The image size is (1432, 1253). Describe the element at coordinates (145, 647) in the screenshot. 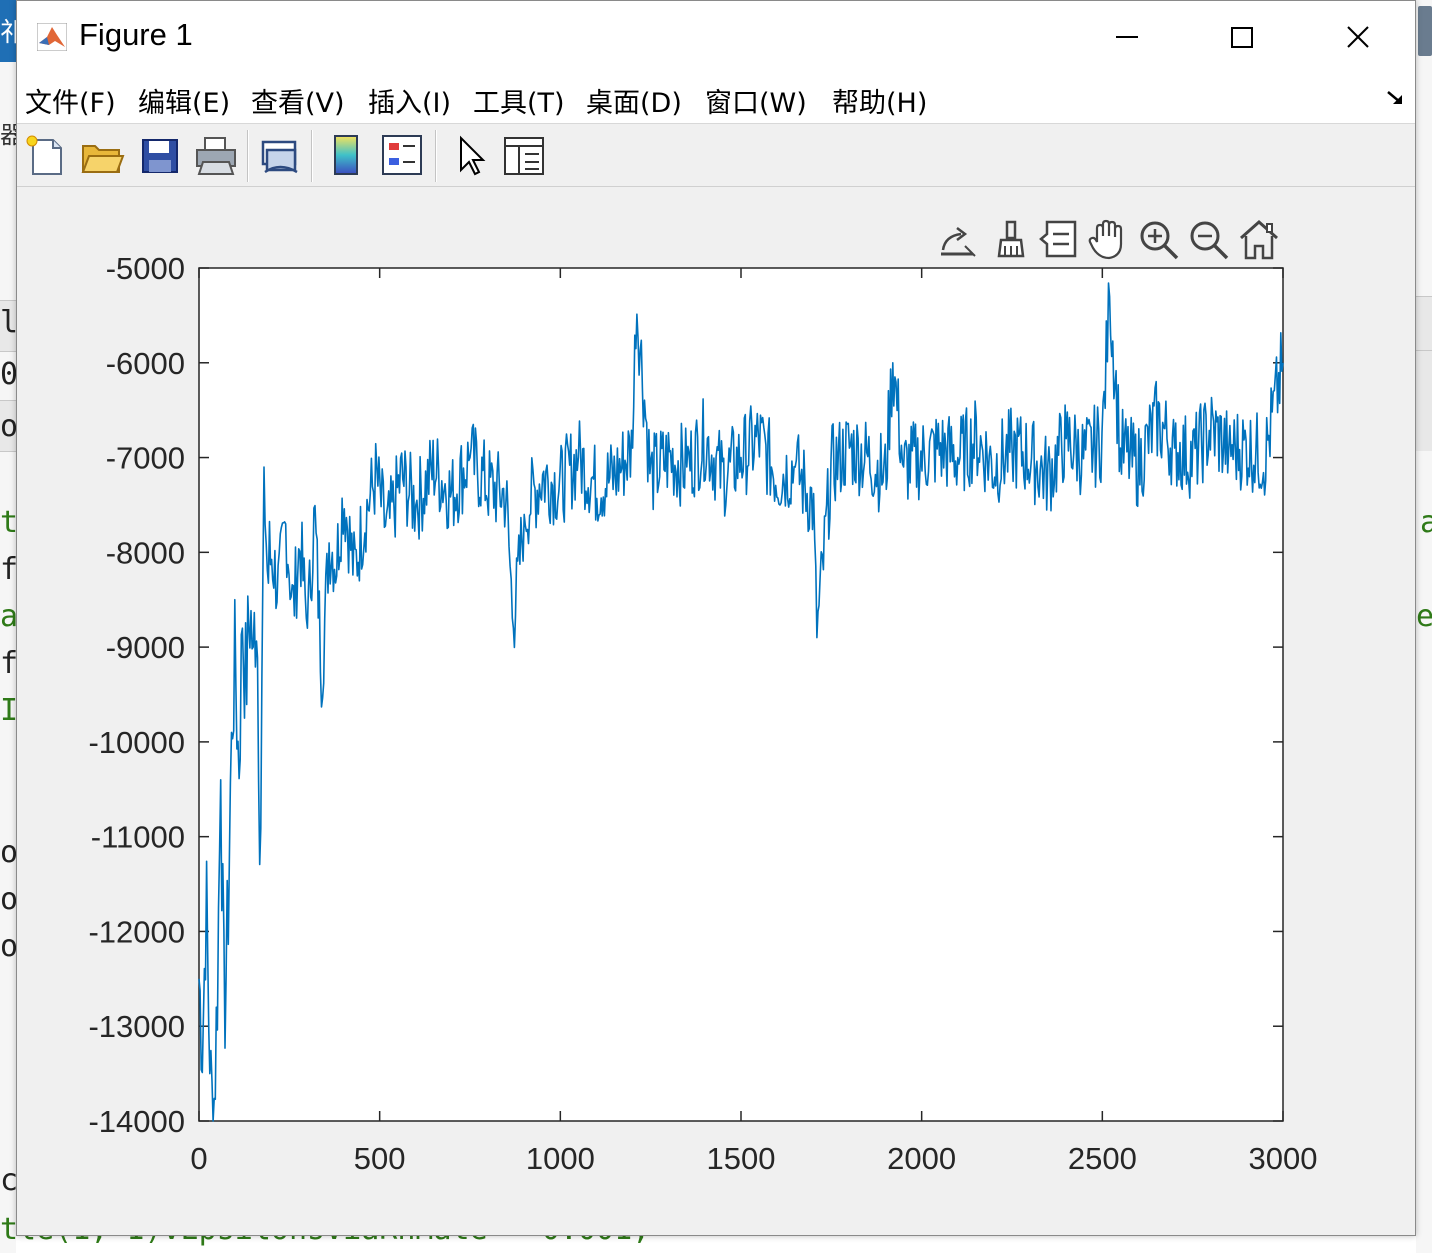

I see `y-tick-label: -9000` at that location.